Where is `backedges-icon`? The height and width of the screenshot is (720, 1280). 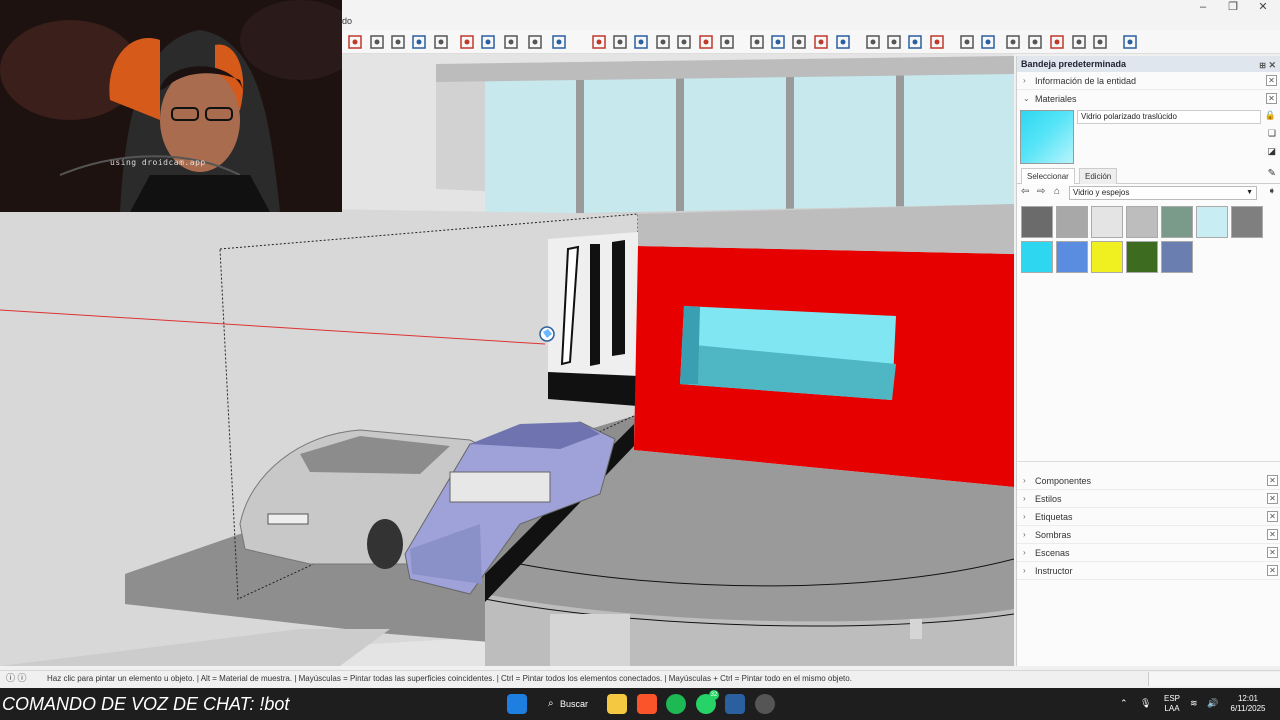 backedges-icon is located at coordinates (843, 42).